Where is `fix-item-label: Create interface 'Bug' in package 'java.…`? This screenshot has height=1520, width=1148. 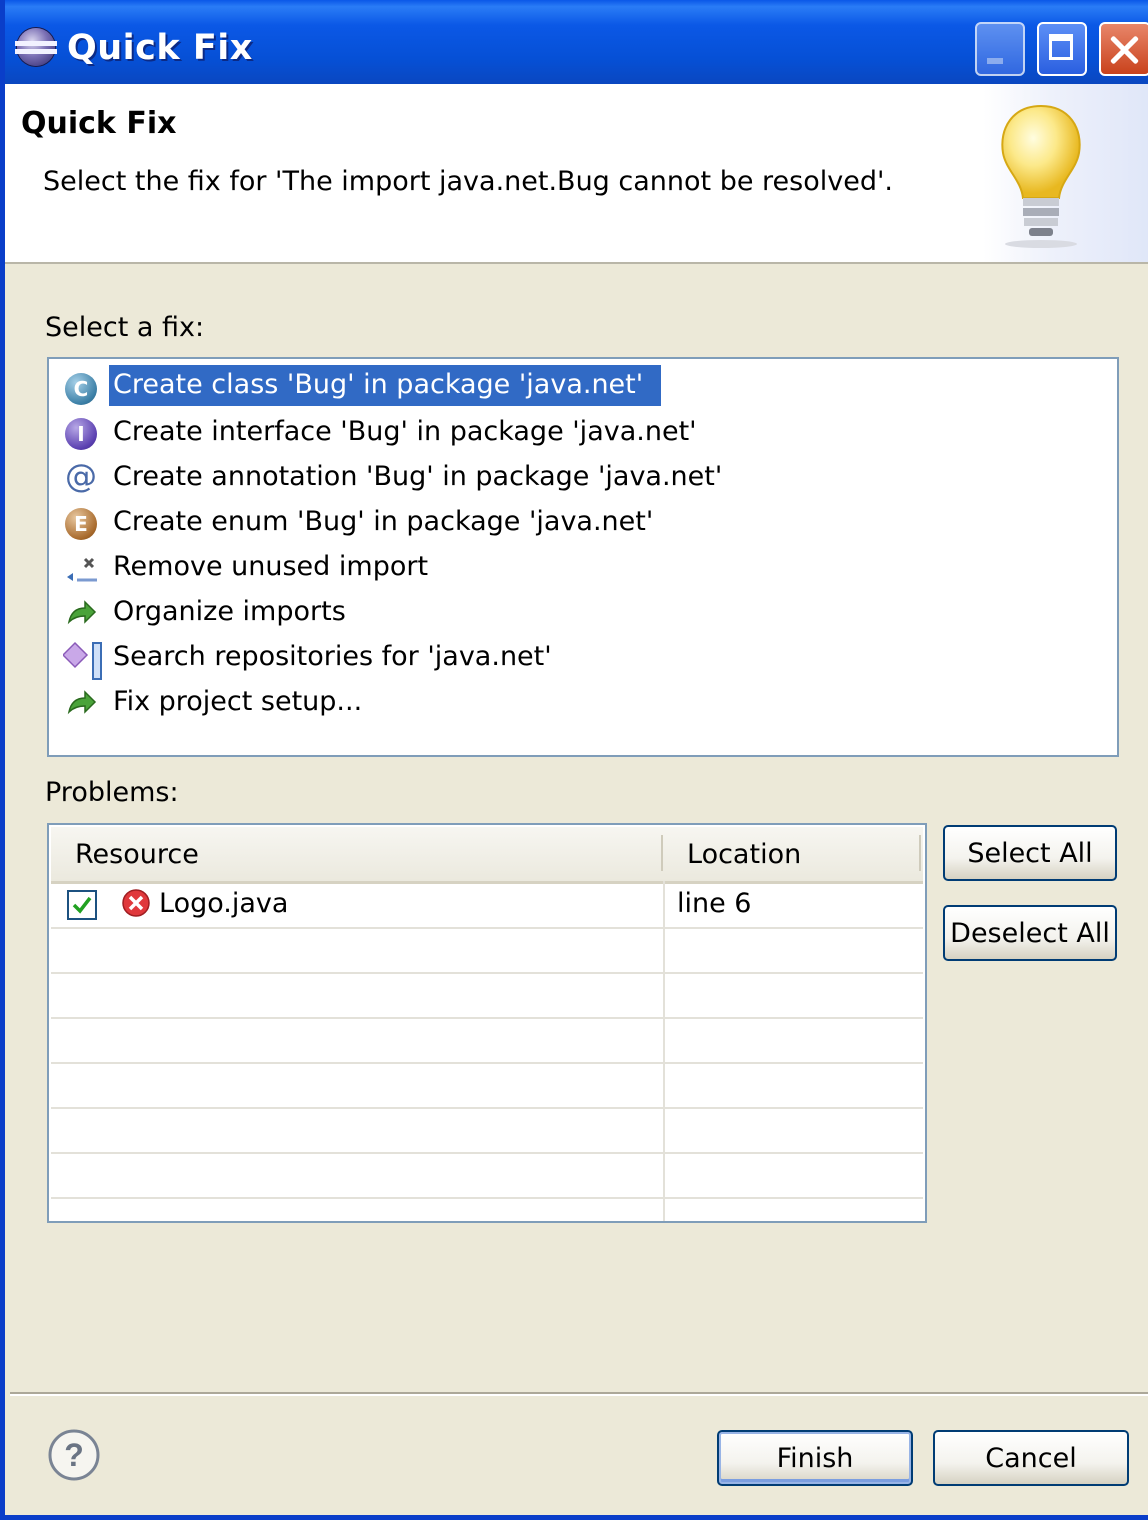 fix-item-label: Create interface 'Bug' in package 'java.… is located at coordinates (405, 431).